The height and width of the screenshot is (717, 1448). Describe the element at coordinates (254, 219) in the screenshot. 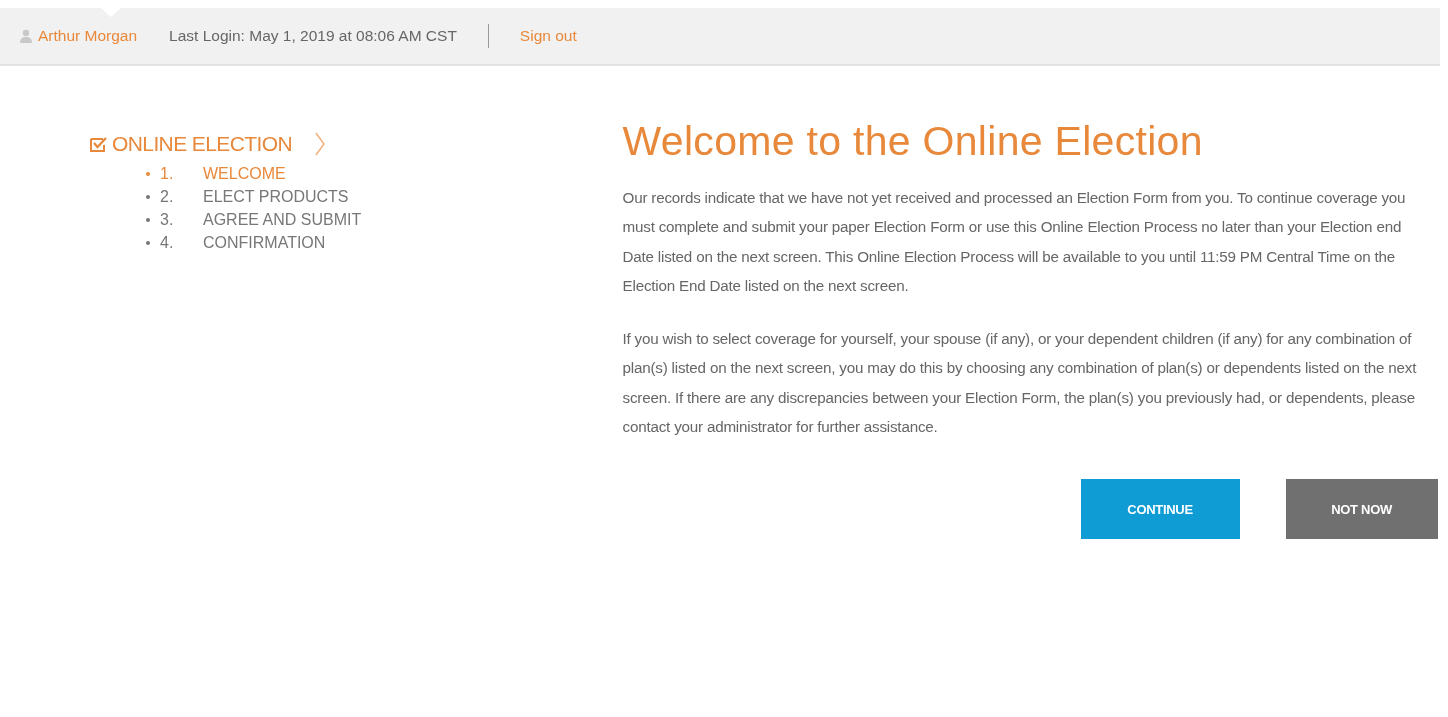

I see `step-item: 3. AGREE AND SUBMIT` at that location.